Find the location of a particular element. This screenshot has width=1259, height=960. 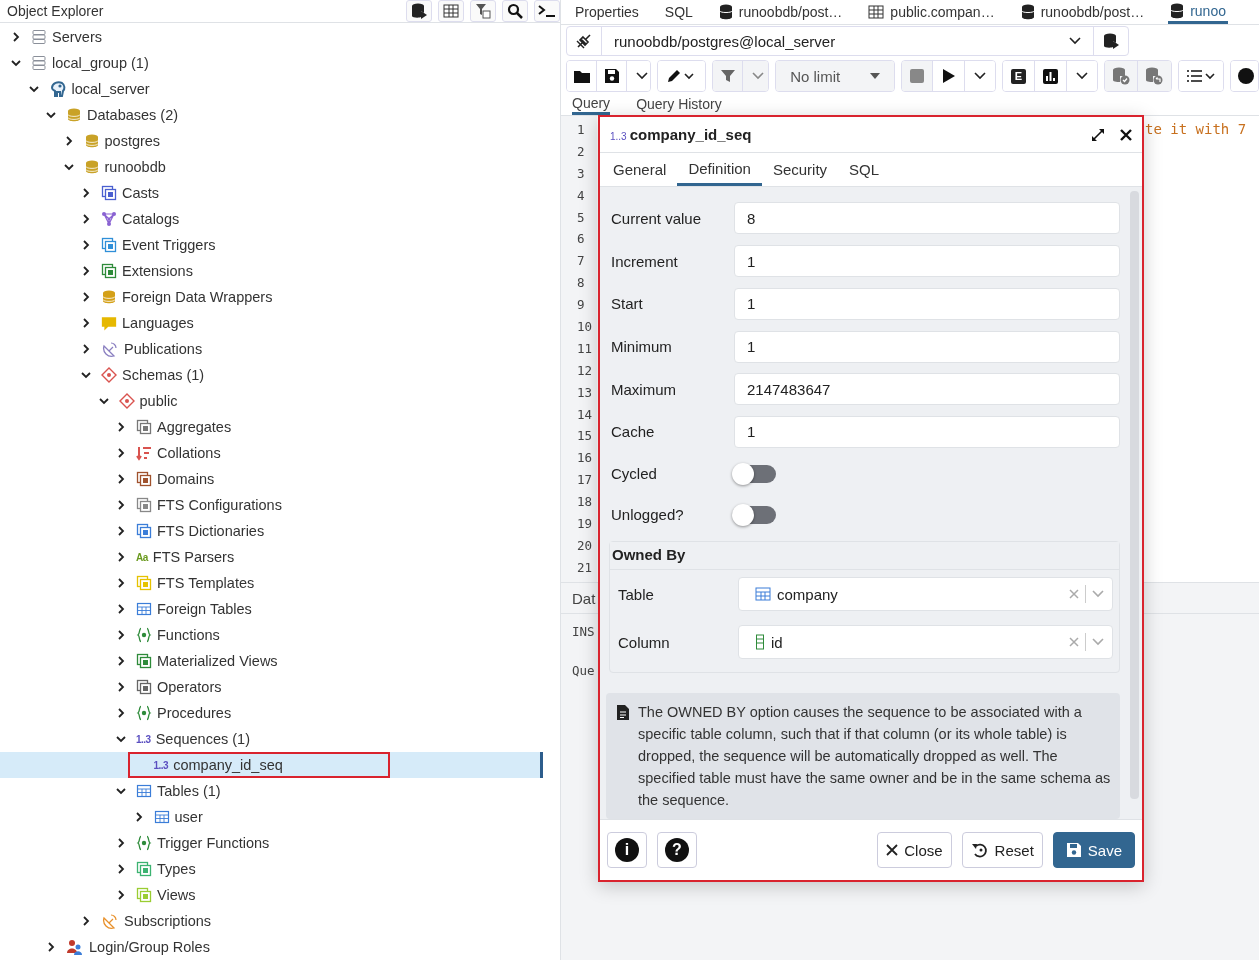

tree-item: Functions is located at coordinates (271, 635).